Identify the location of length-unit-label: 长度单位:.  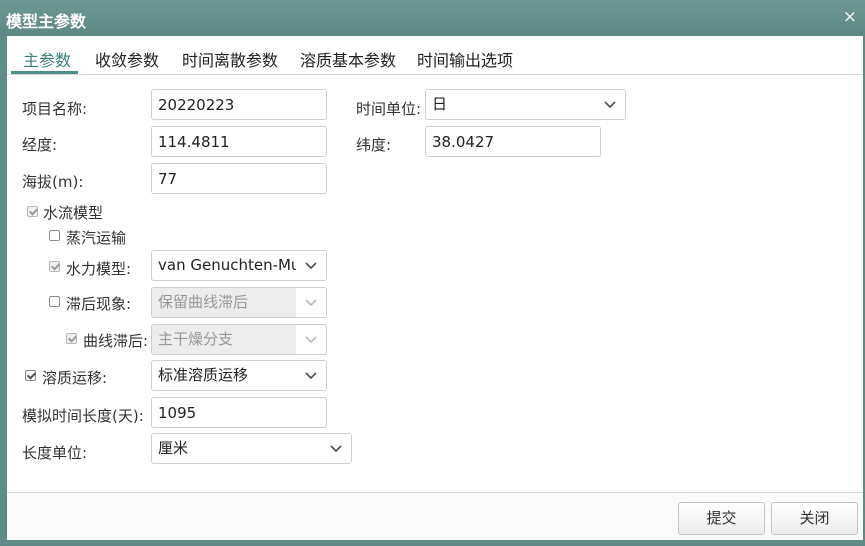
(55, 453).